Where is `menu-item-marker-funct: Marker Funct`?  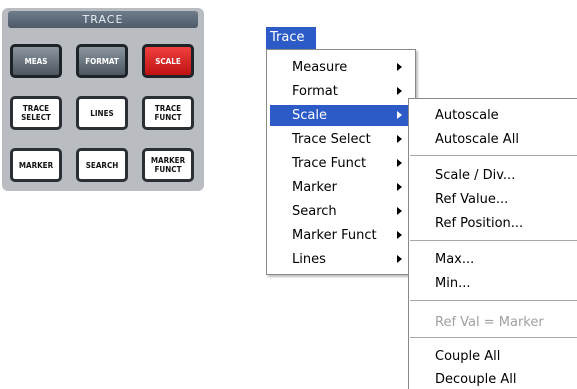 menu-item-marker-funct: Marker Funct is located at coordinates (341, 235).